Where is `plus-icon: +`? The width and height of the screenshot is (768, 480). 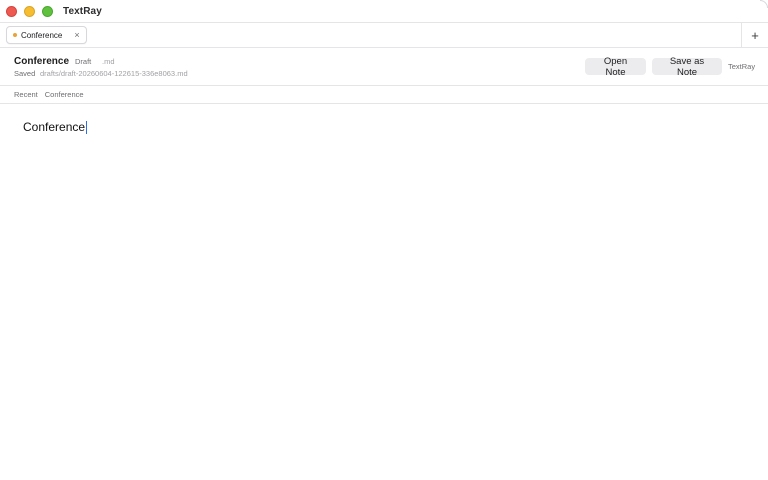
plus-icon: + is located at coordinates (755, 35).